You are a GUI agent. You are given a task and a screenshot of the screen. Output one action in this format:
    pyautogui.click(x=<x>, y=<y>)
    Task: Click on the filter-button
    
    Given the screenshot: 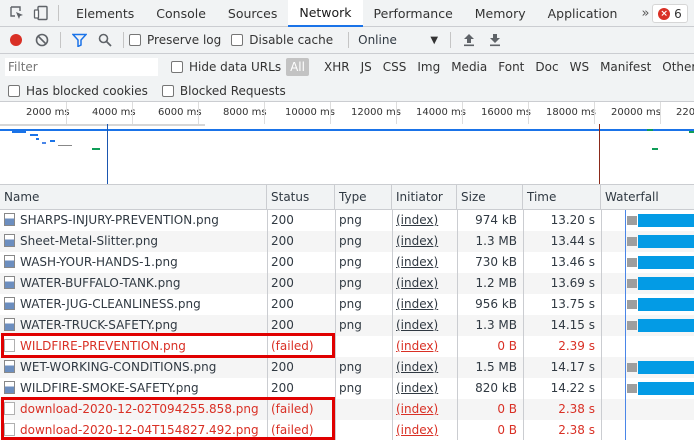 What is the action you would take?
    pyautogui.click(x=79, y=40)
    